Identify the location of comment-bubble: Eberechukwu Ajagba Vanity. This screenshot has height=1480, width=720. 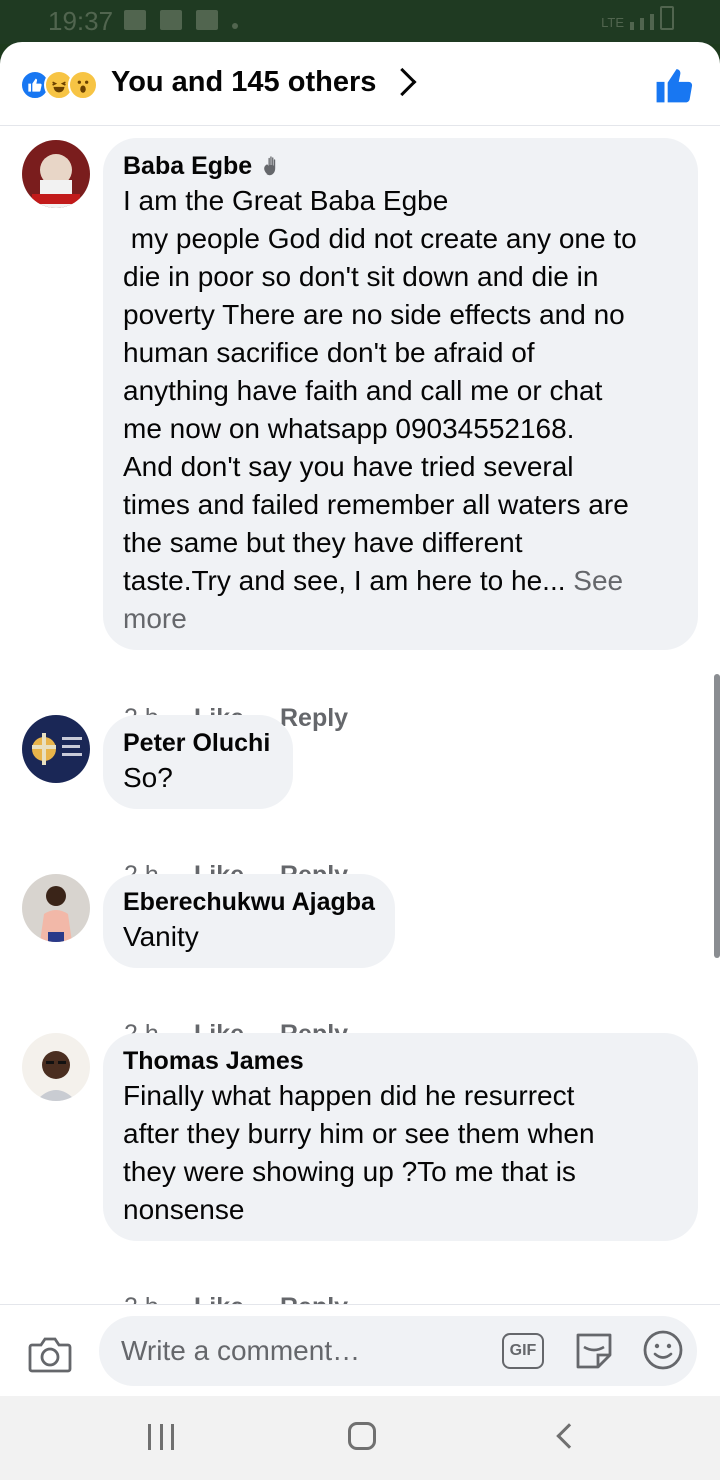
(249, 921).